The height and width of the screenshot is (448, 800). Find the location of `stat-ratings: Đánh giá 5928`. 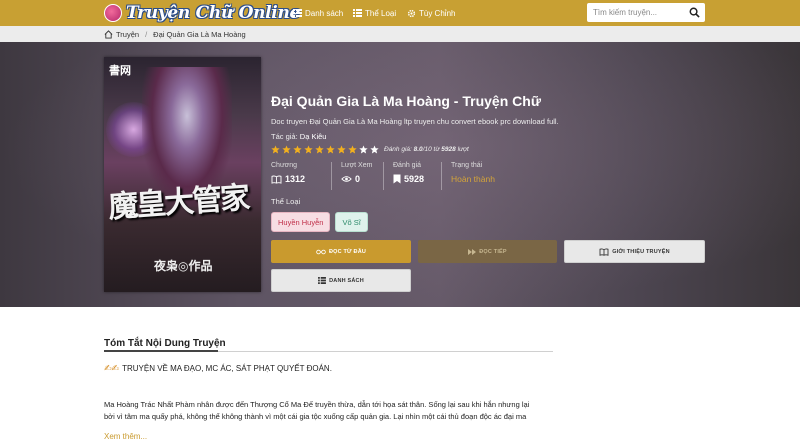

stat-ratings: Đánh giá 5928 is located at coordinates (412, 176).